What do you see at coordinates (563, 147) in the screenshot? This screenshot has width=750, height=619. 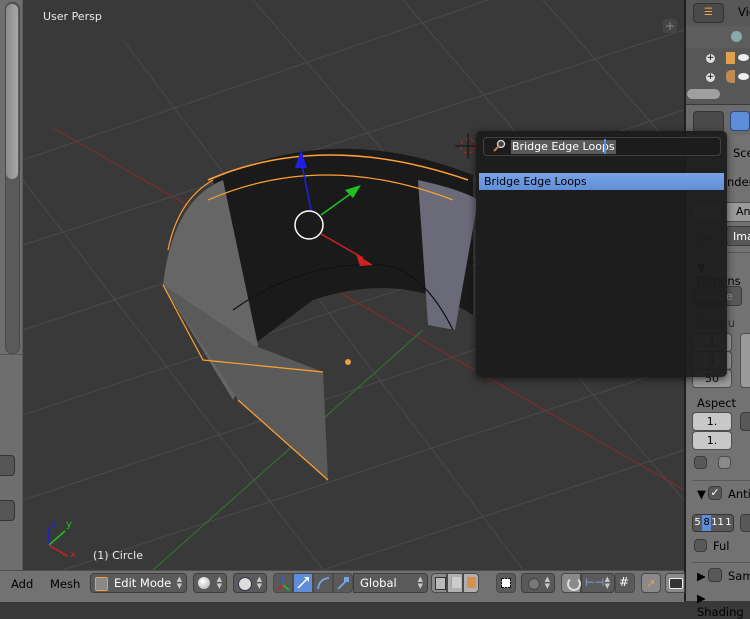 I see `operator-search-query: Bridge Edge Loops` at bounding box center [563, 147].